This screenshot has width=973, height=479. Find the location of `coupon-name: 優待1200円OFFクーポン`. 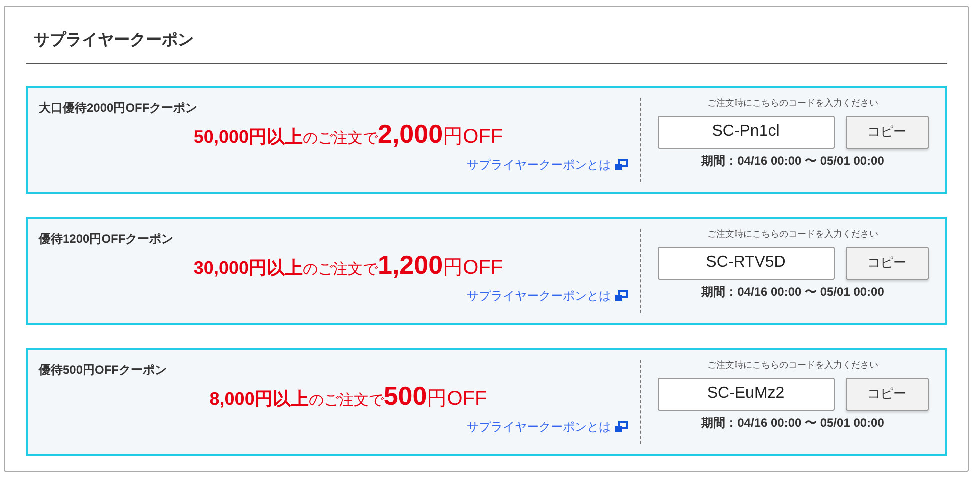

coupon-name: 優待1200円OFFクーポン is located at coordinates (106, 239).